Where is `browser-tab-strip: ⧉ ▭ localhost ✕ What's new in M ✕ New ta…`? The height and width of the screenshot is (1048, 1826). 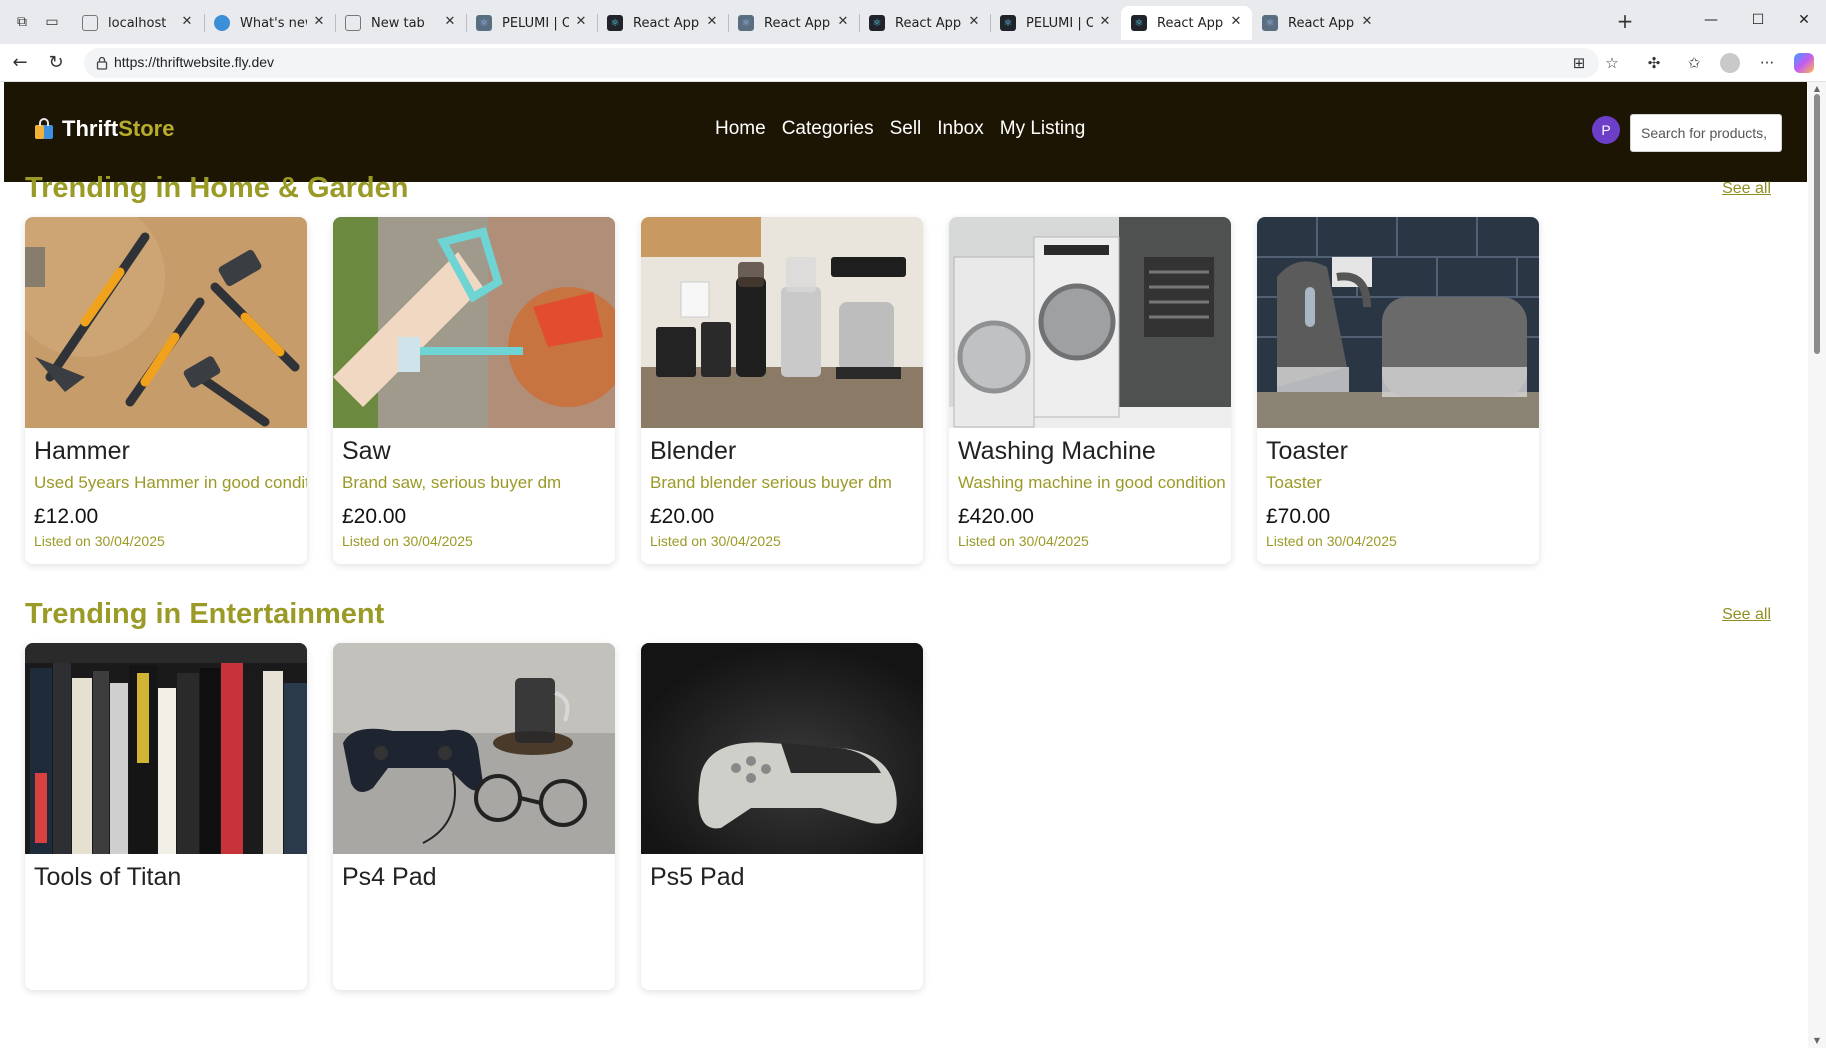 browser-tab-strip: ⧉ ▭ localhost ✕ What's new in M ✕ New ta… is located at coordinates (913, 22).